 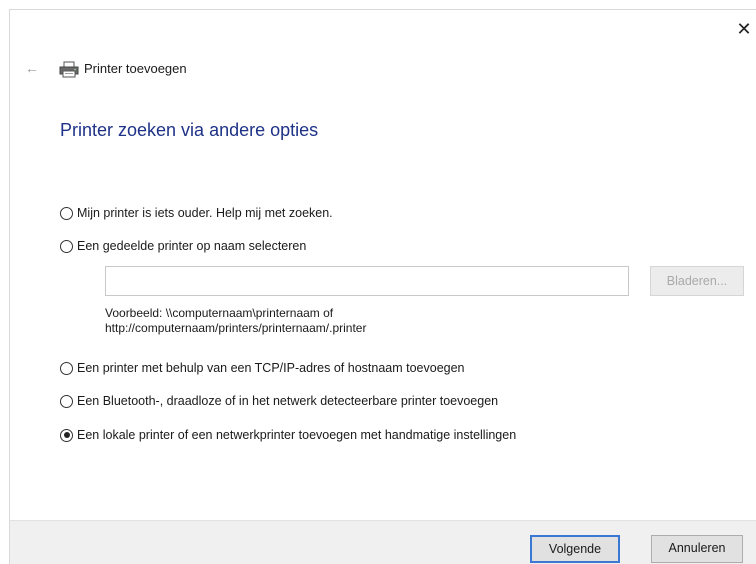 I want to click on example-line-1: Voorbeeld: \\computernaam\printernaam of, so click(x=219, y=313).